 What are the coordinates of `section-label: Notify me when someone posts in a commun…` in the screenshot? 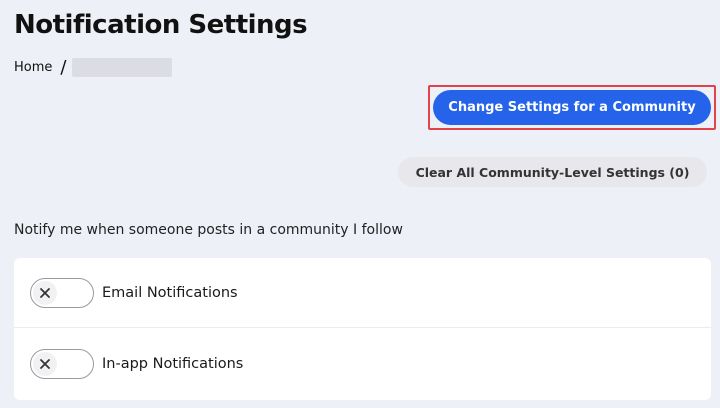 It's located at (208, 230).